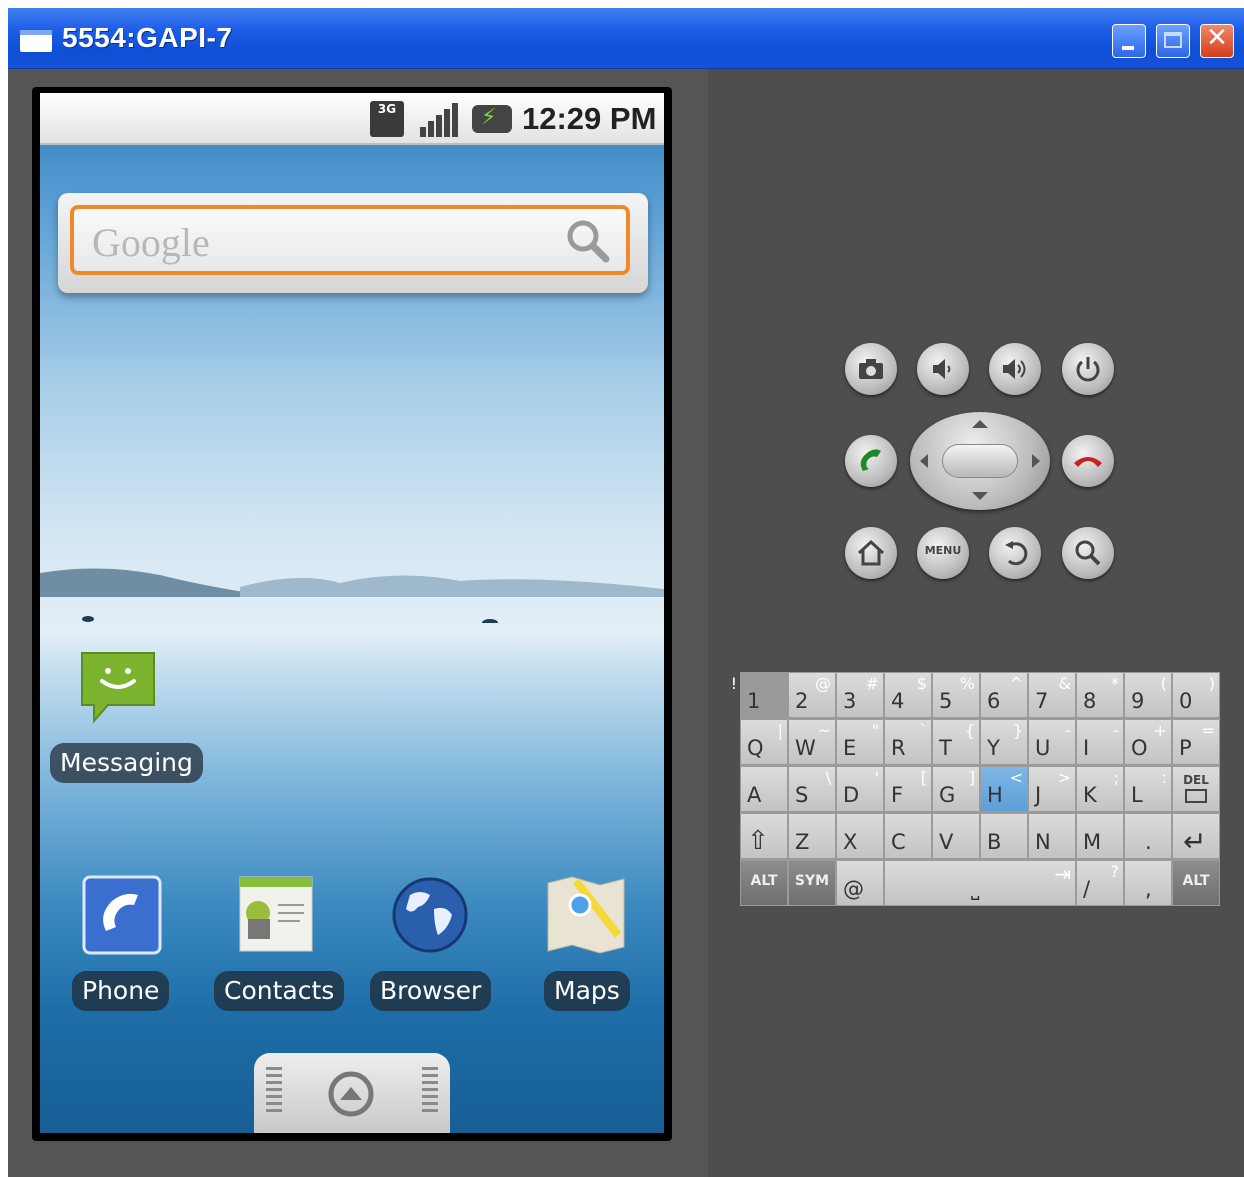 This screenshot has height=1177, width=1244. Describe the element at coordinates (587, 991) in the screenshot. I see `app-label-maps: Maps` at that location.